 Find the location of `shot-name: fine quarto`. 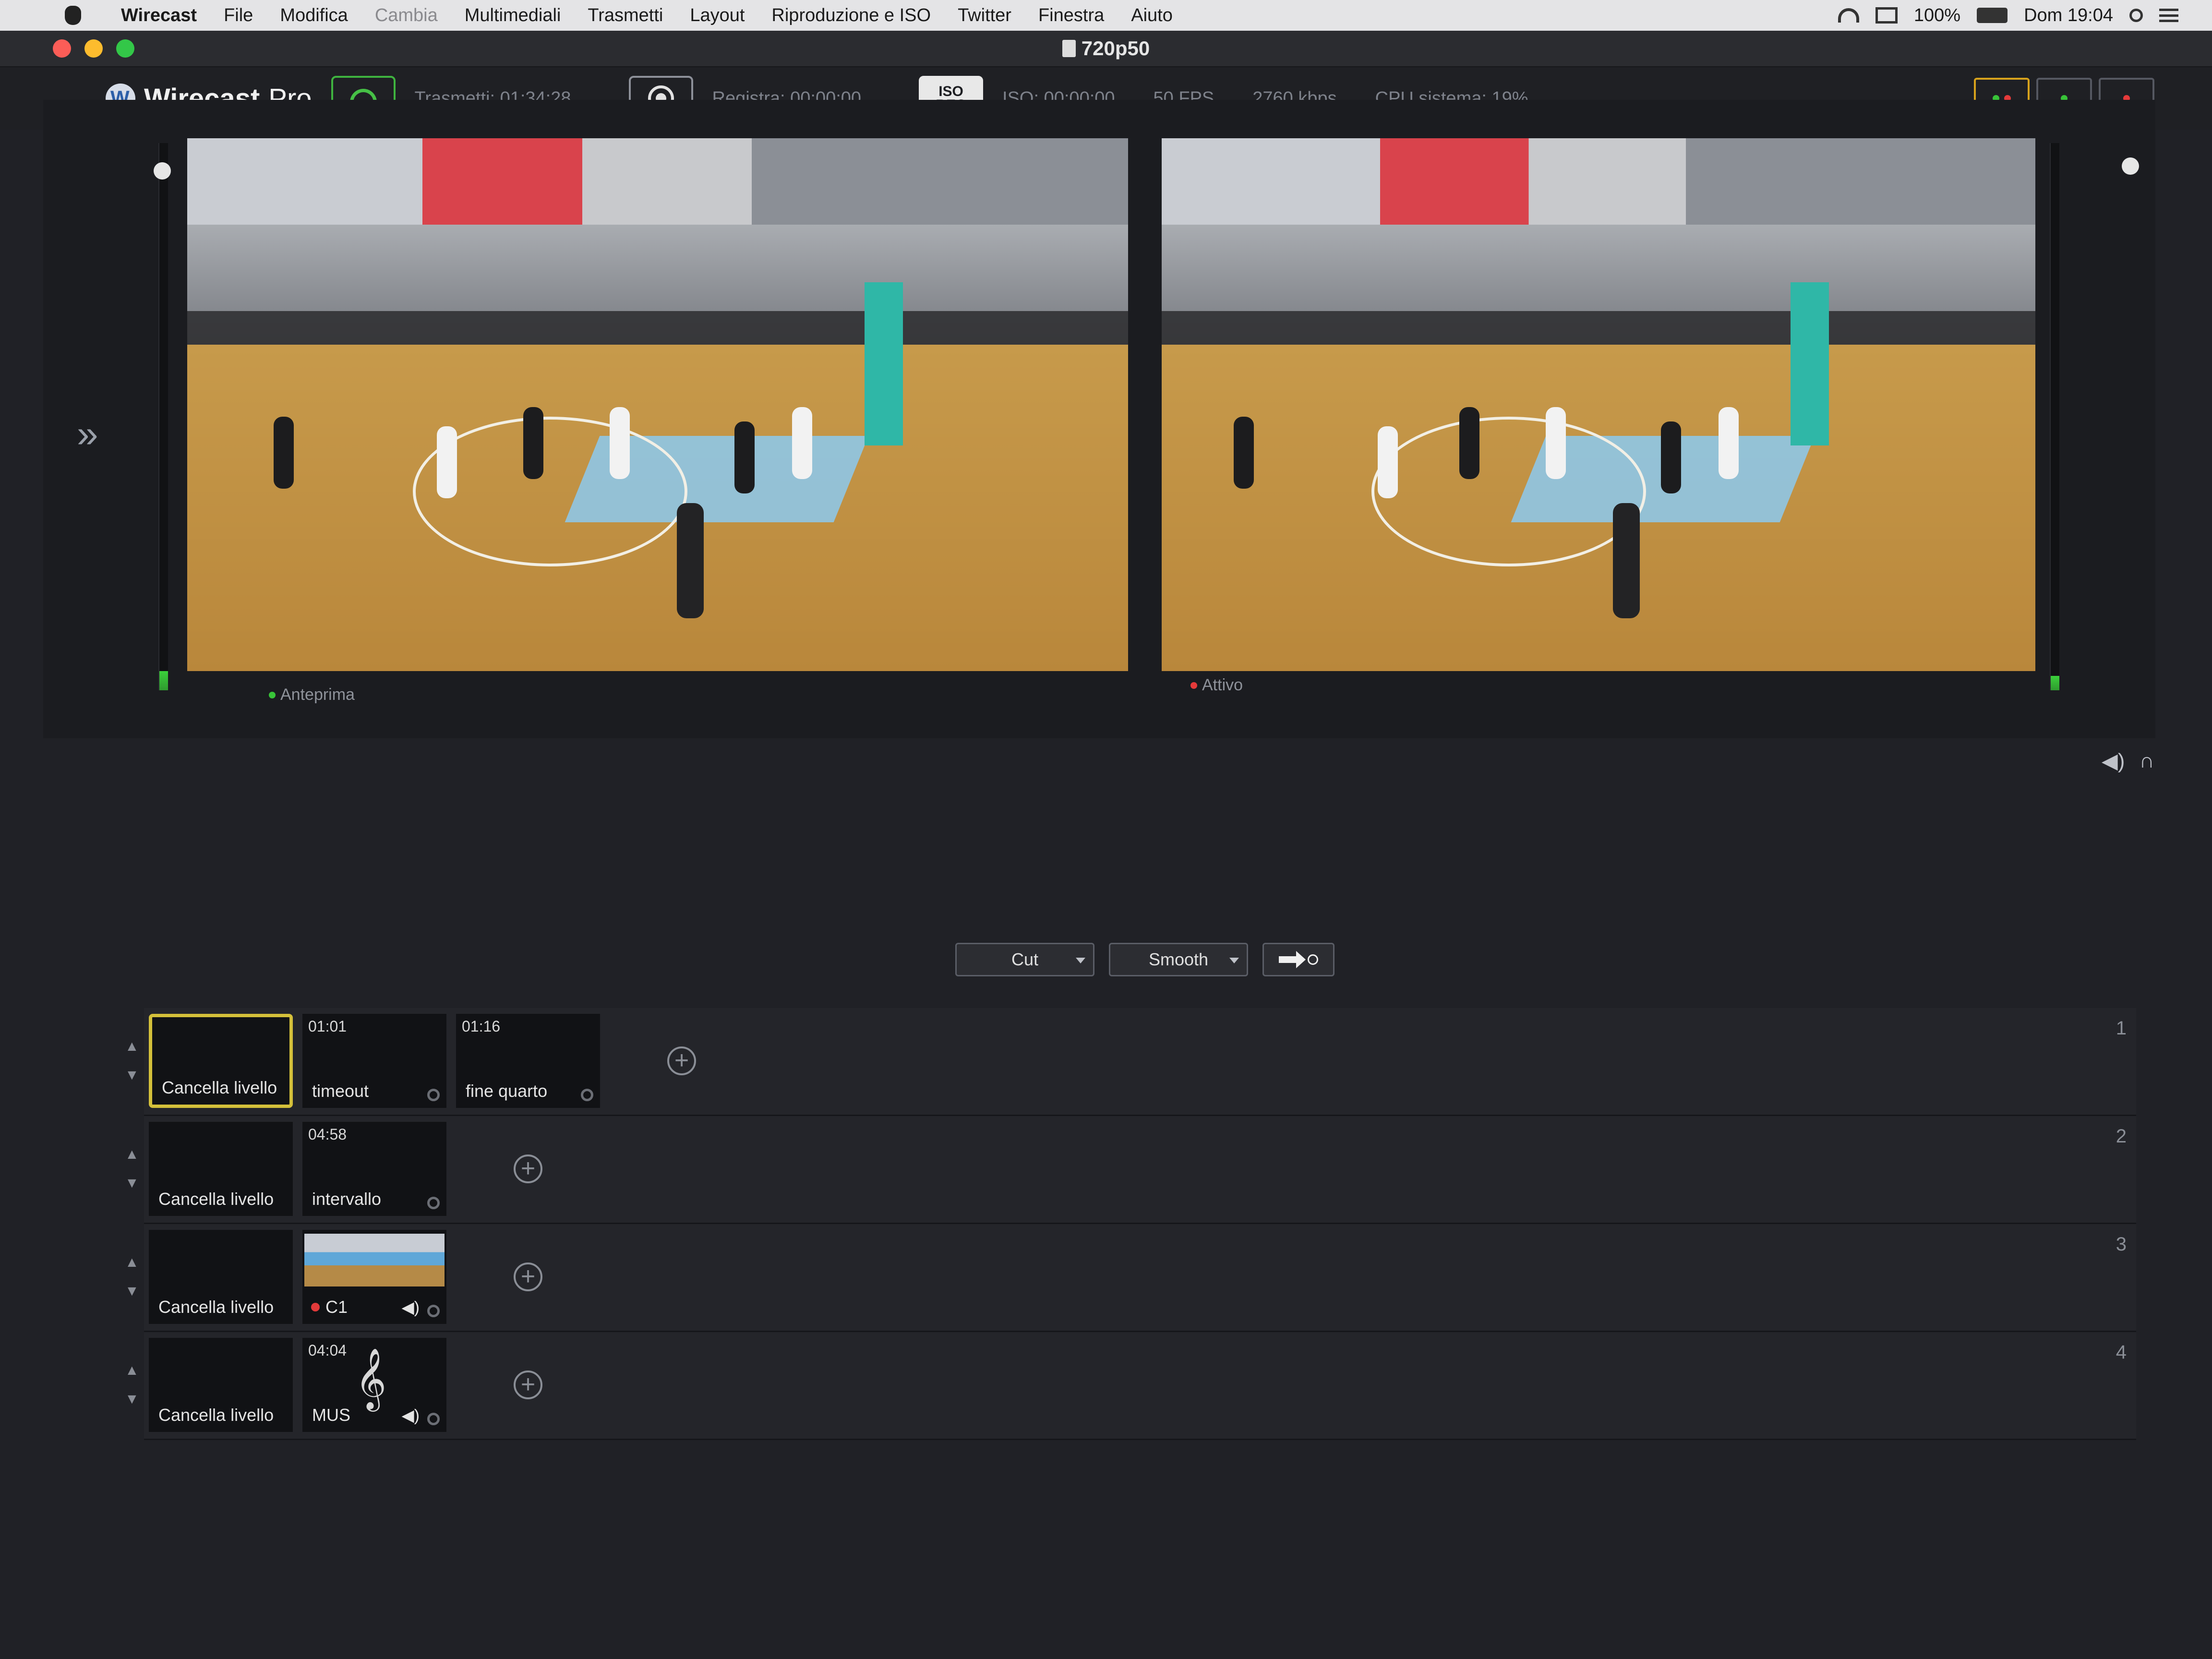

shot-name: fine quarto is located at coordinates (507, 1091).